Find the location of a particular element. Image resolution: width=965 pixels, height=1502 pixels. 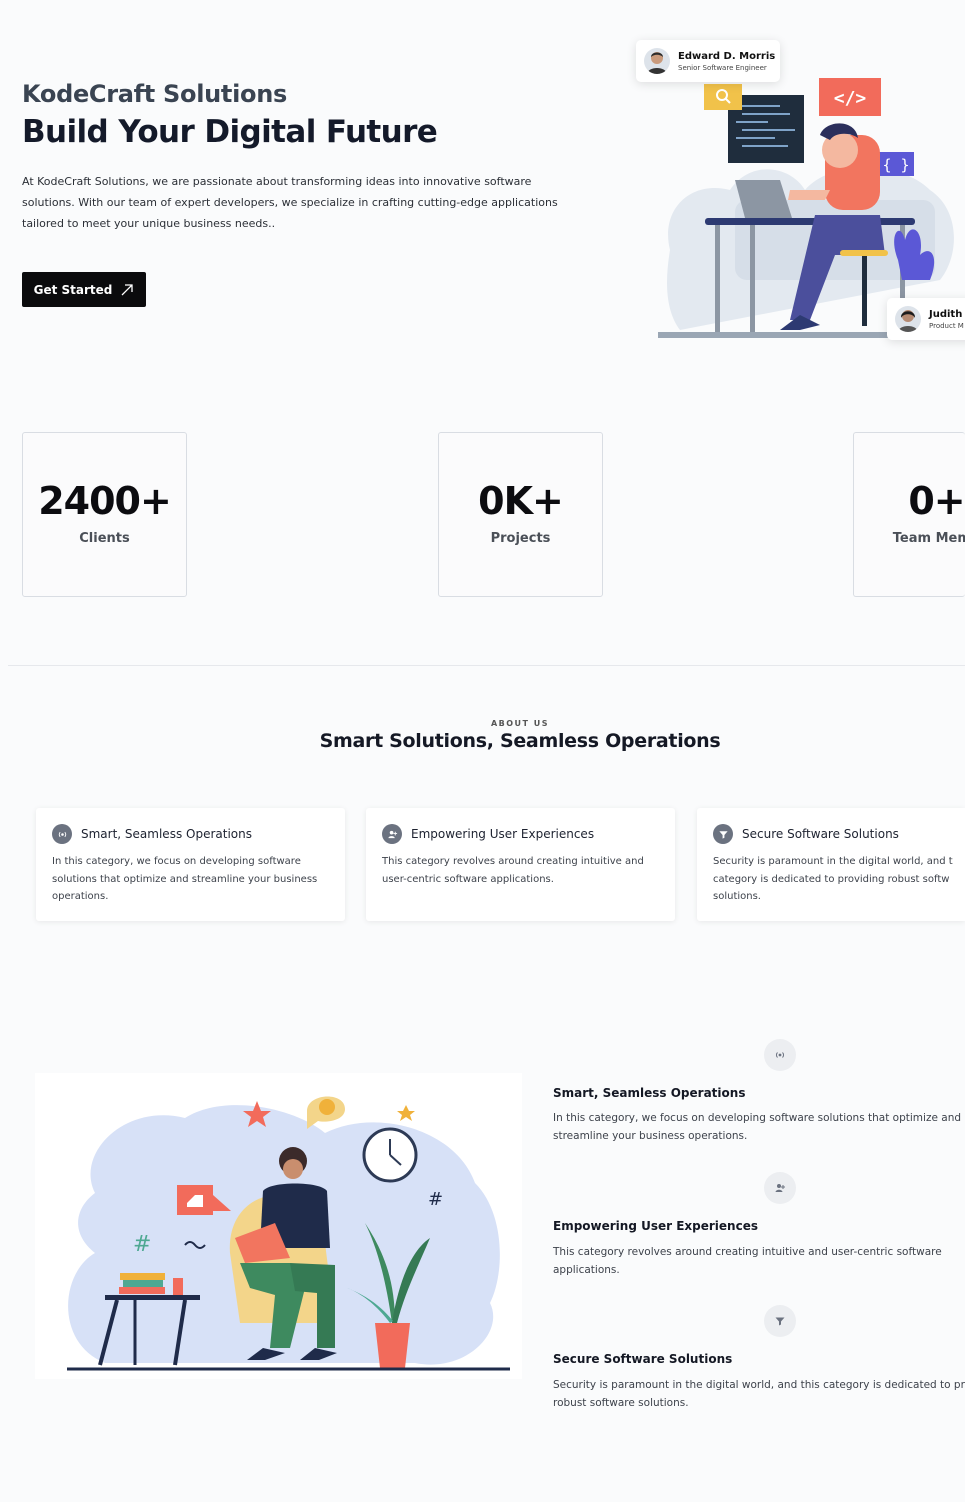

team-member-role: Senior Software Engineer is located at coordinates (722, 67).